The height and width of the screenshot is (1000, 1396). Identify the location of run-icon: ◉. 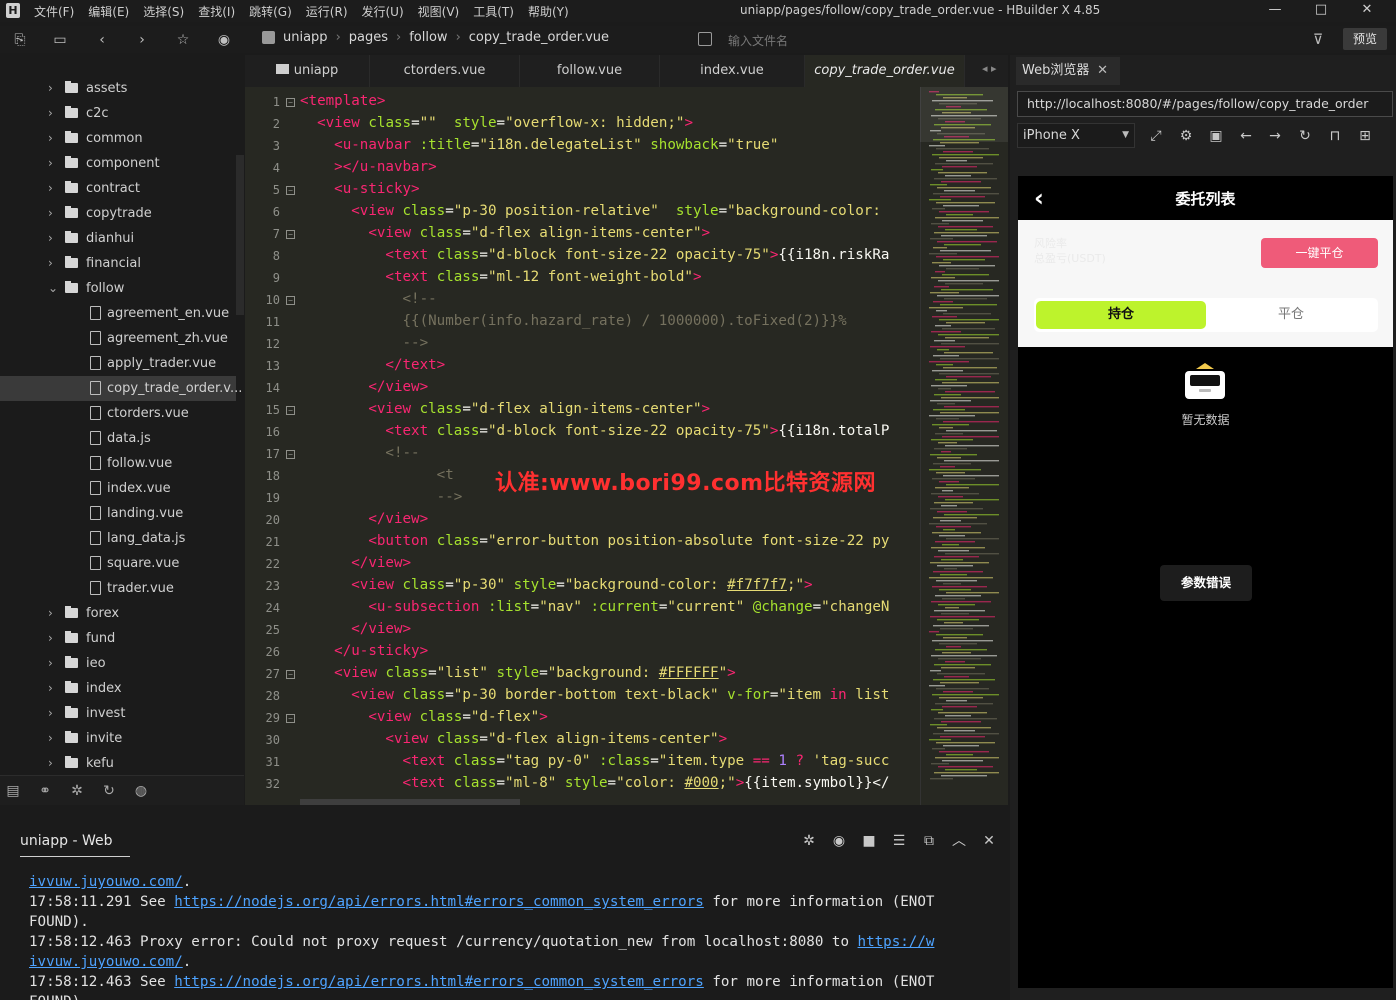
(224, 40).